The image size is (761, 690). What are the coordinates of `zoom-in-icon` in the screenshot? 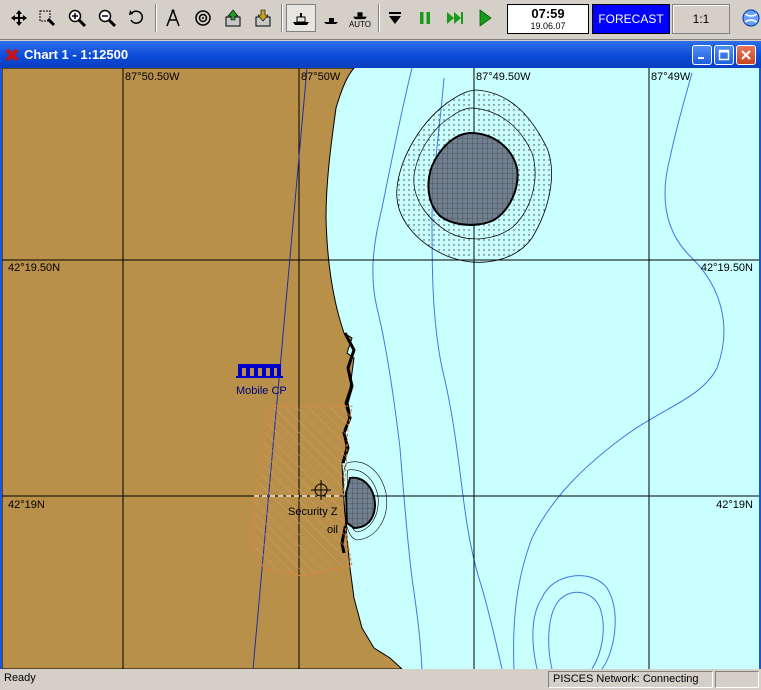 It's located at (77, 18).